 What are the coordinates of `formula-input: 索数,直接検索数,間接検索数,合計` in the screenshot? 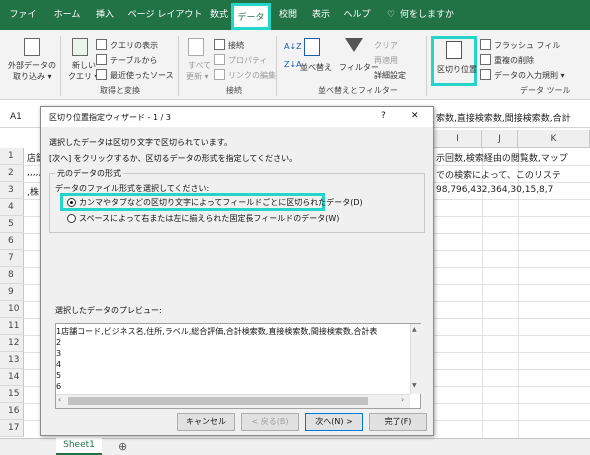 It's located at (503, 117).